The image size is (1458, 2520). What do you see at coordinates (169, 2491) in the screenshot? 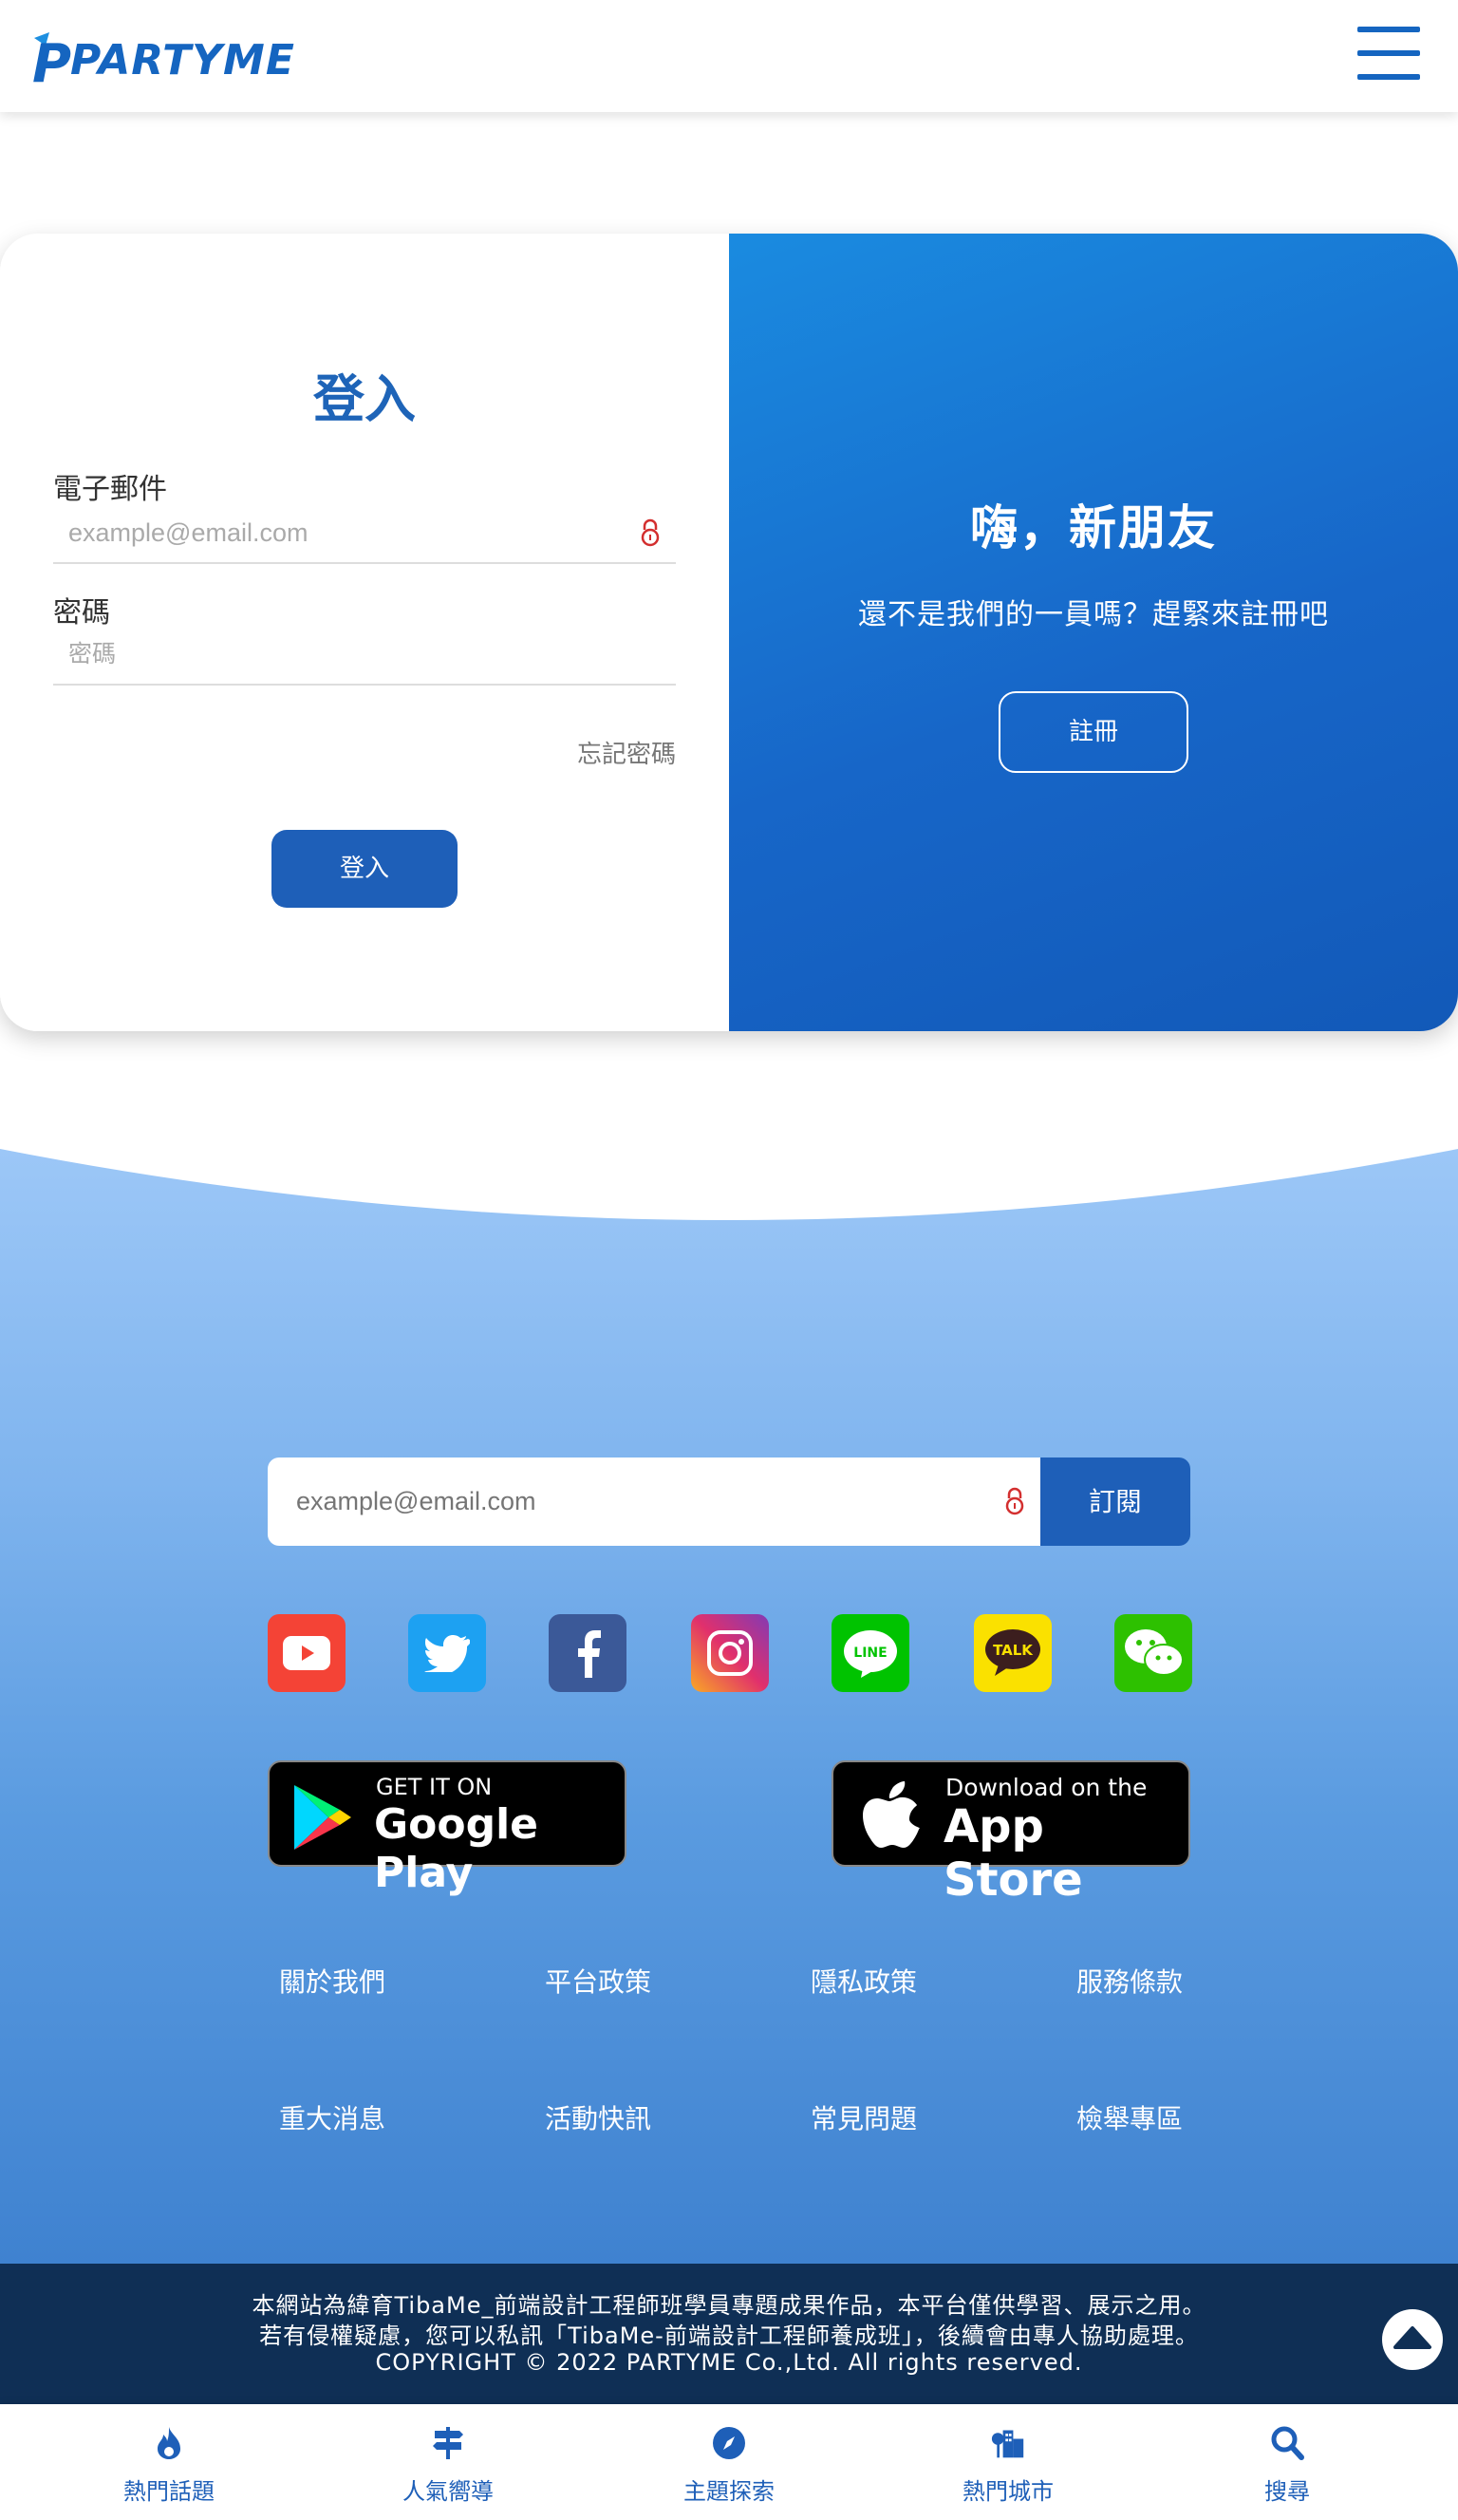
I see `nav-label: 熱門話題` at bounding box center [169, 2491].